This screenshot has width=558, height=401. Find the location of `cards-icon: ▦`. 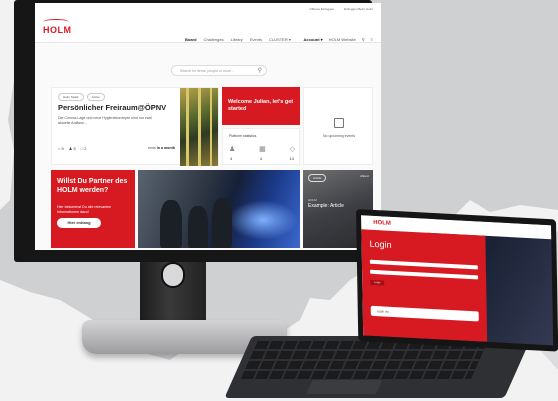

cards-icon: ▦ is located at coordinates (262, 149).